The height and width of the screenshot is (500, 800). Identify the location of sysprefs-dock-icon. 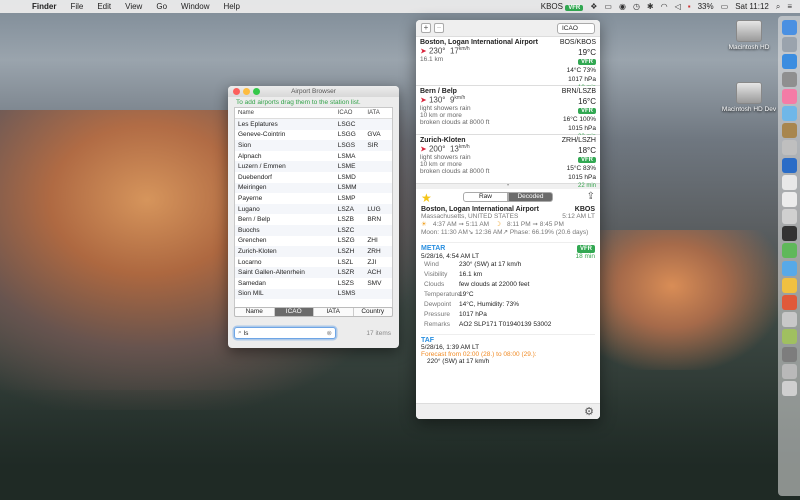
(789, 217).